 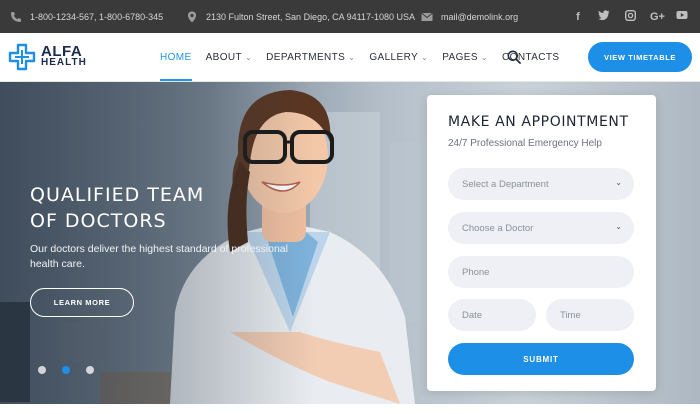 What do you see at coordinates (640, 57) in the screenshot?
I see `view-timetable-button: VIEW TIMETABLE` at bounding box center [640, 57].